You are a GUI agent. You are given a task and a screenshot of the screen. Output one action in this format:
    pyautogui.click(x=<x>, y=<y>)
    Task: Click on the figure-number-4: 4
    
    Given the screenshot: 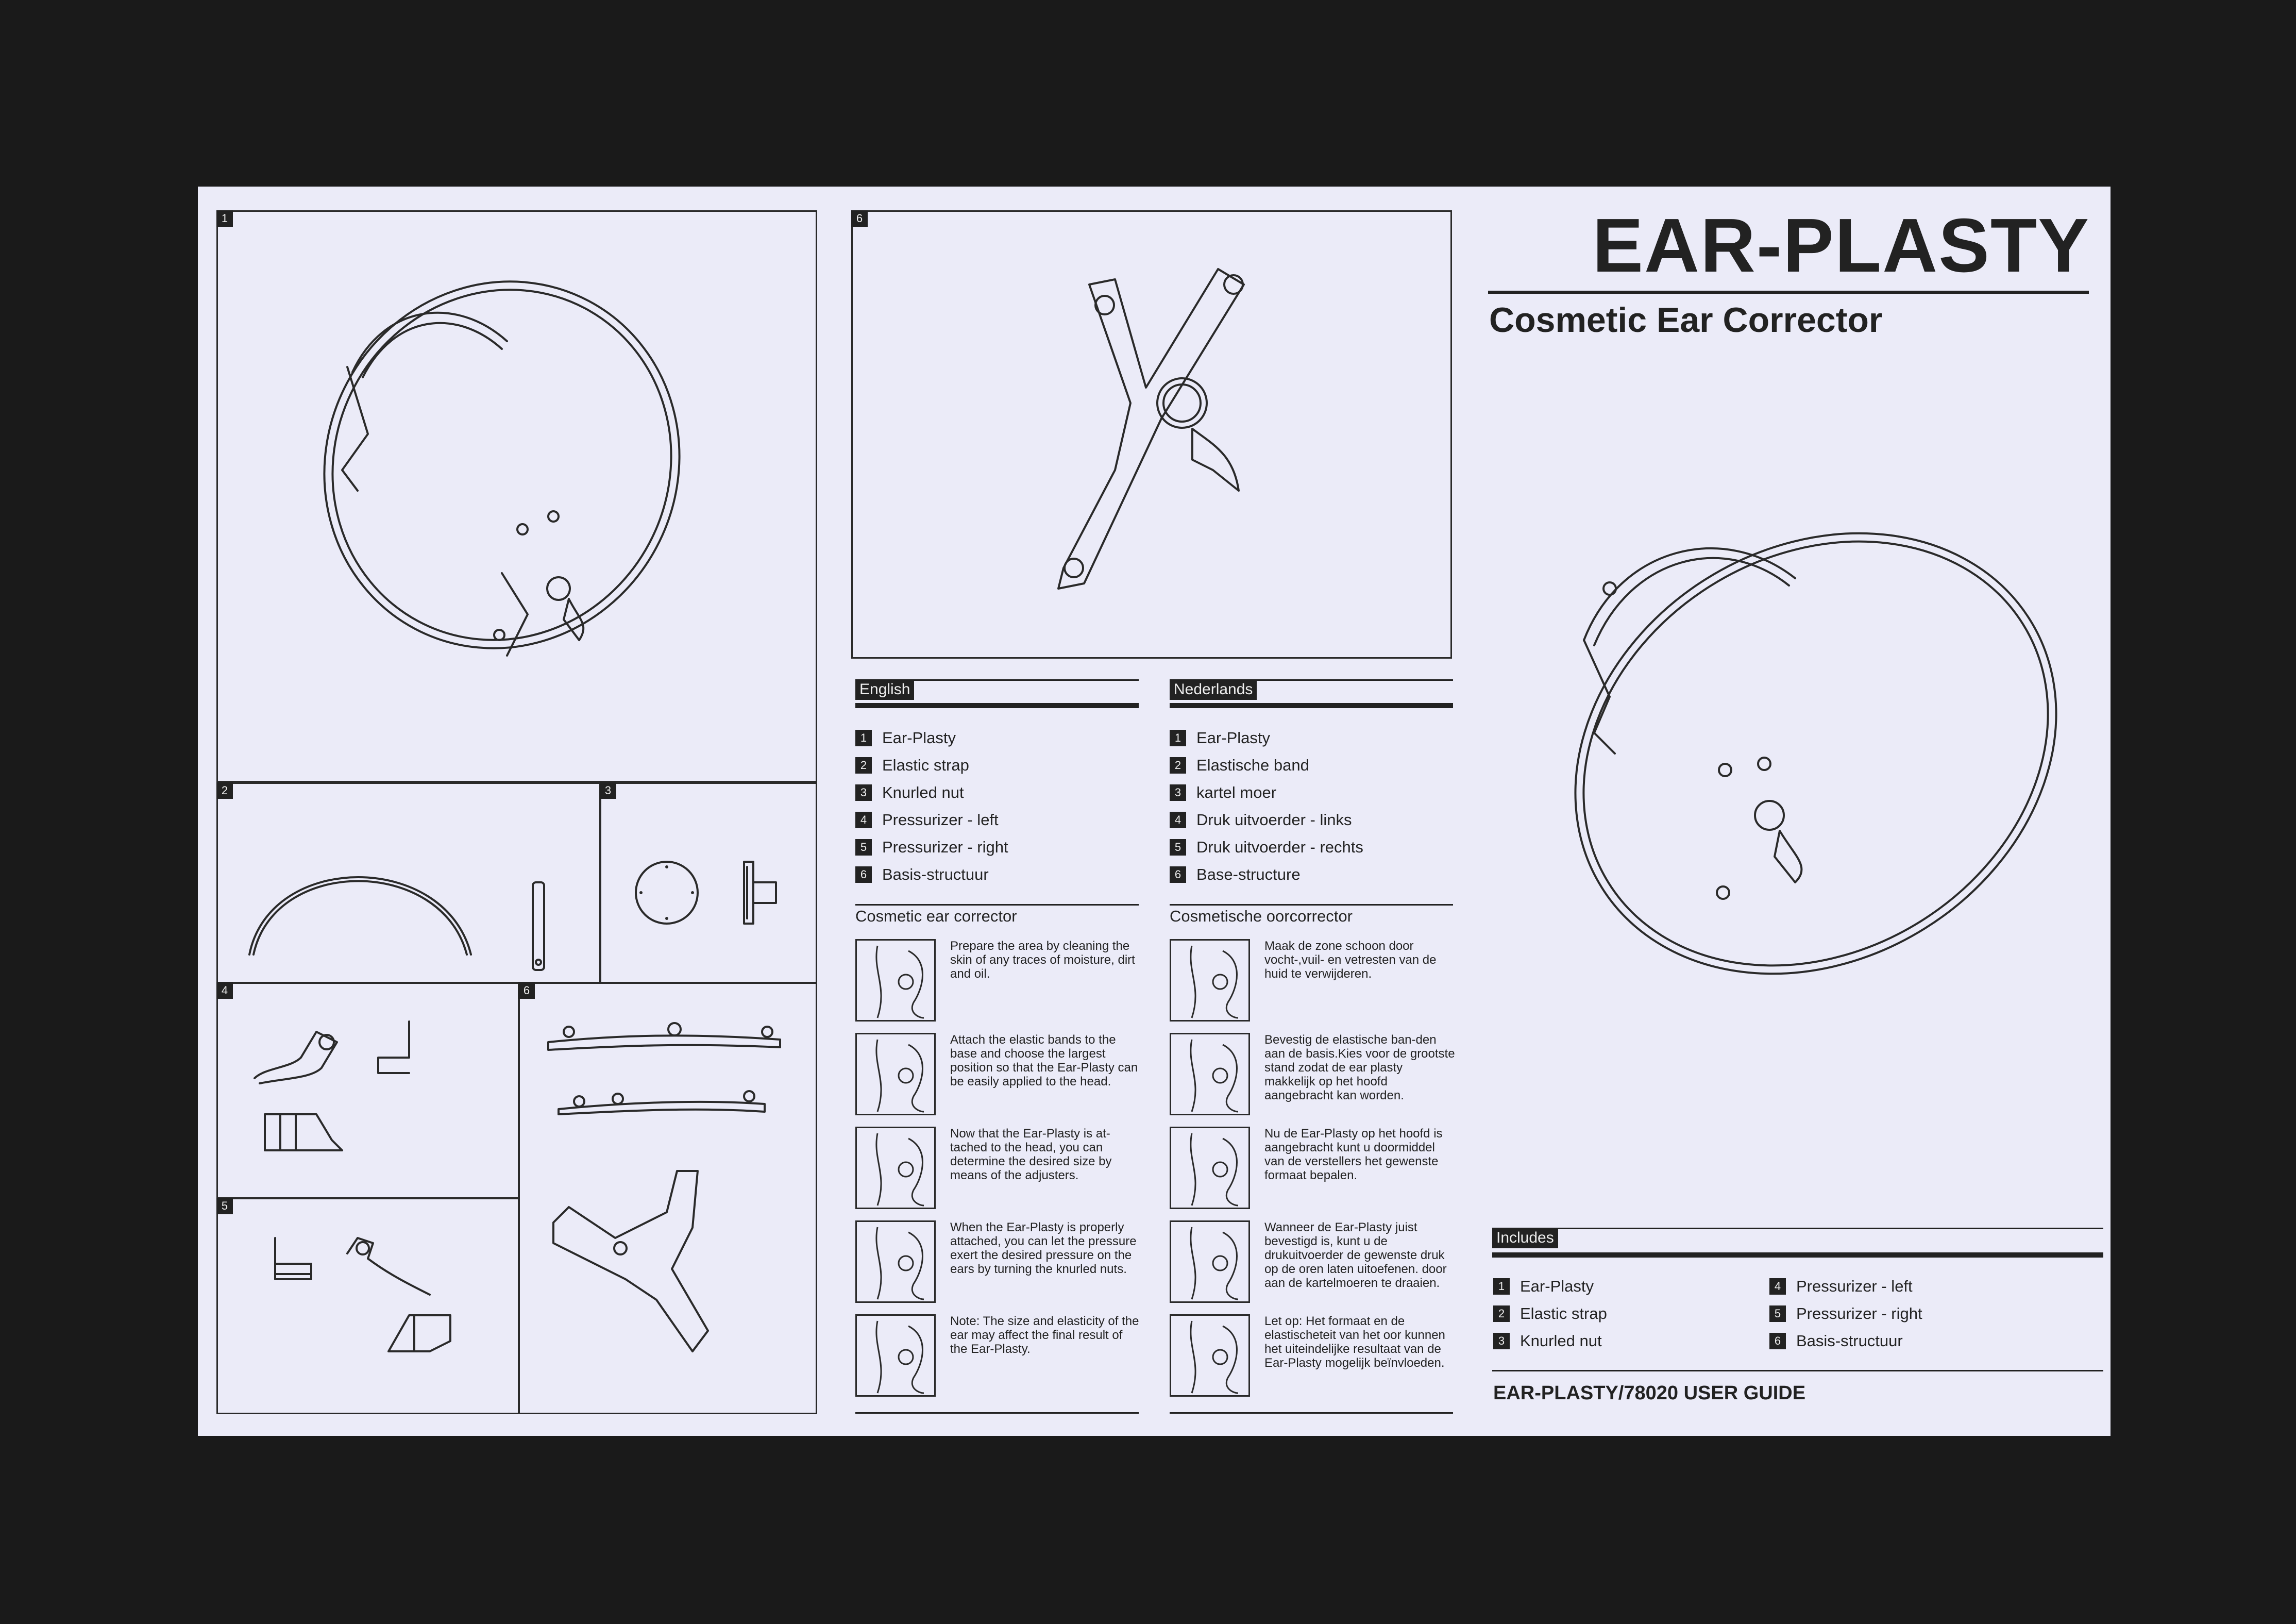 What is the action you would take?
    pyautogui.click(x=224, y=991)
    